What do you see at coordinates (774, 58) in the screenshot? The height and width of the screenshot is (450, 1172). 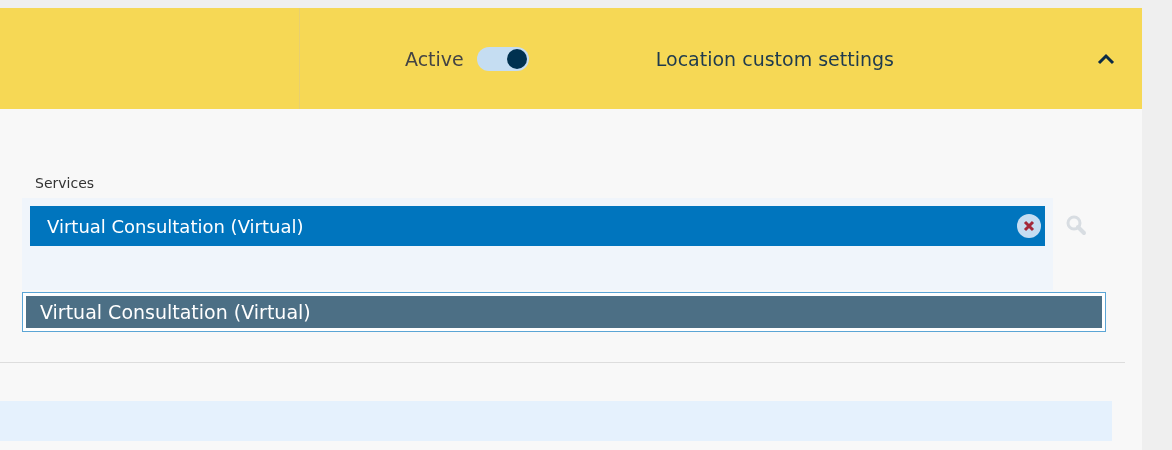 I see `section-title: Location custom settings` at bounding box center [774, 58].